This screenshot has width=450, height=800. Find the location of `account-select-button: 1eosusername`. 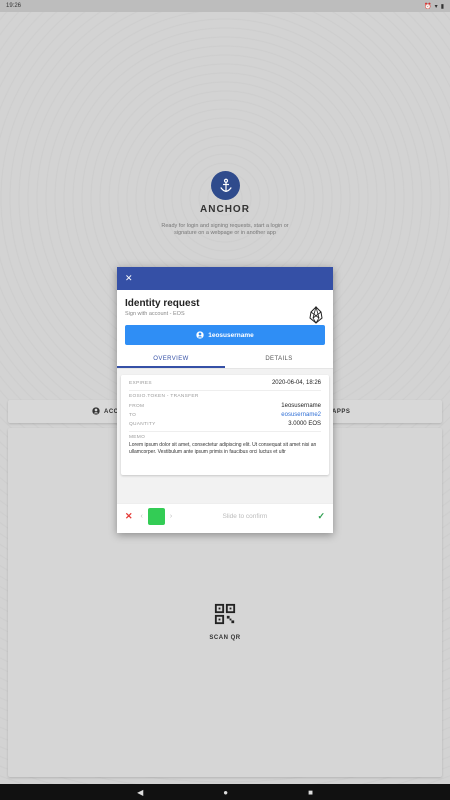

account-select-button: 1eosusername is located at coordinates (225, 335).